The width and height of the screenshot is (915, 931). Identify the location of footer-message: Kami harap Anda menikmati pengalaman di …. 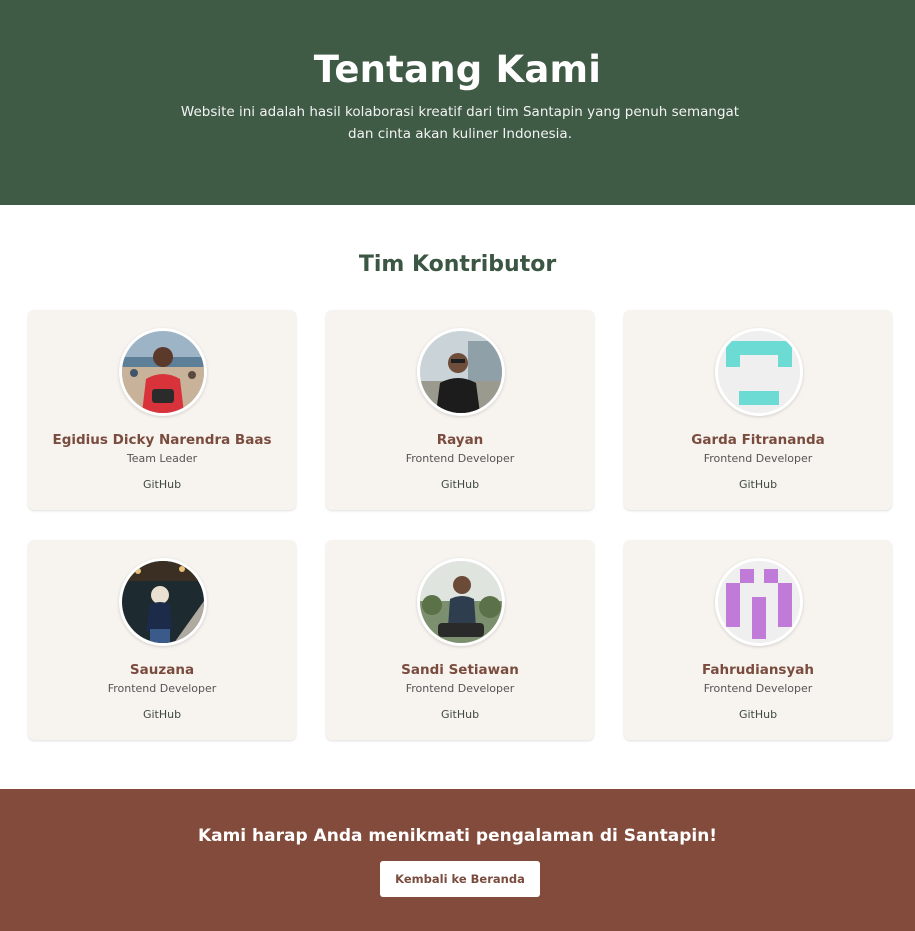
(457, 836).